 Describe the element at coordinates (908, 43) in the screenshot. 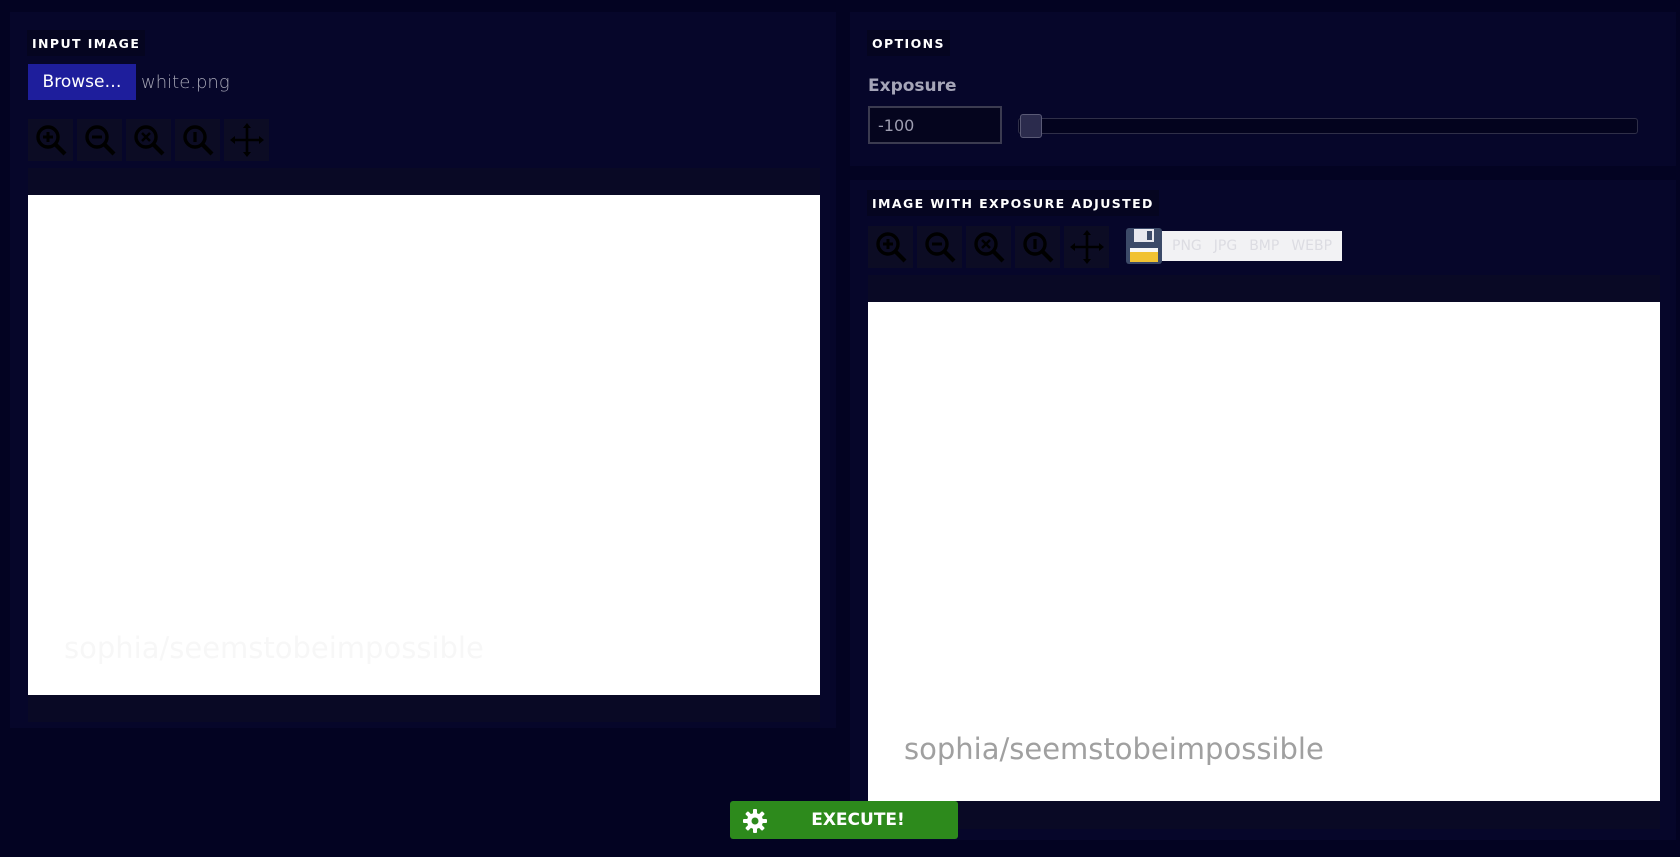

I see `options-title: OPTIONS` at that location.